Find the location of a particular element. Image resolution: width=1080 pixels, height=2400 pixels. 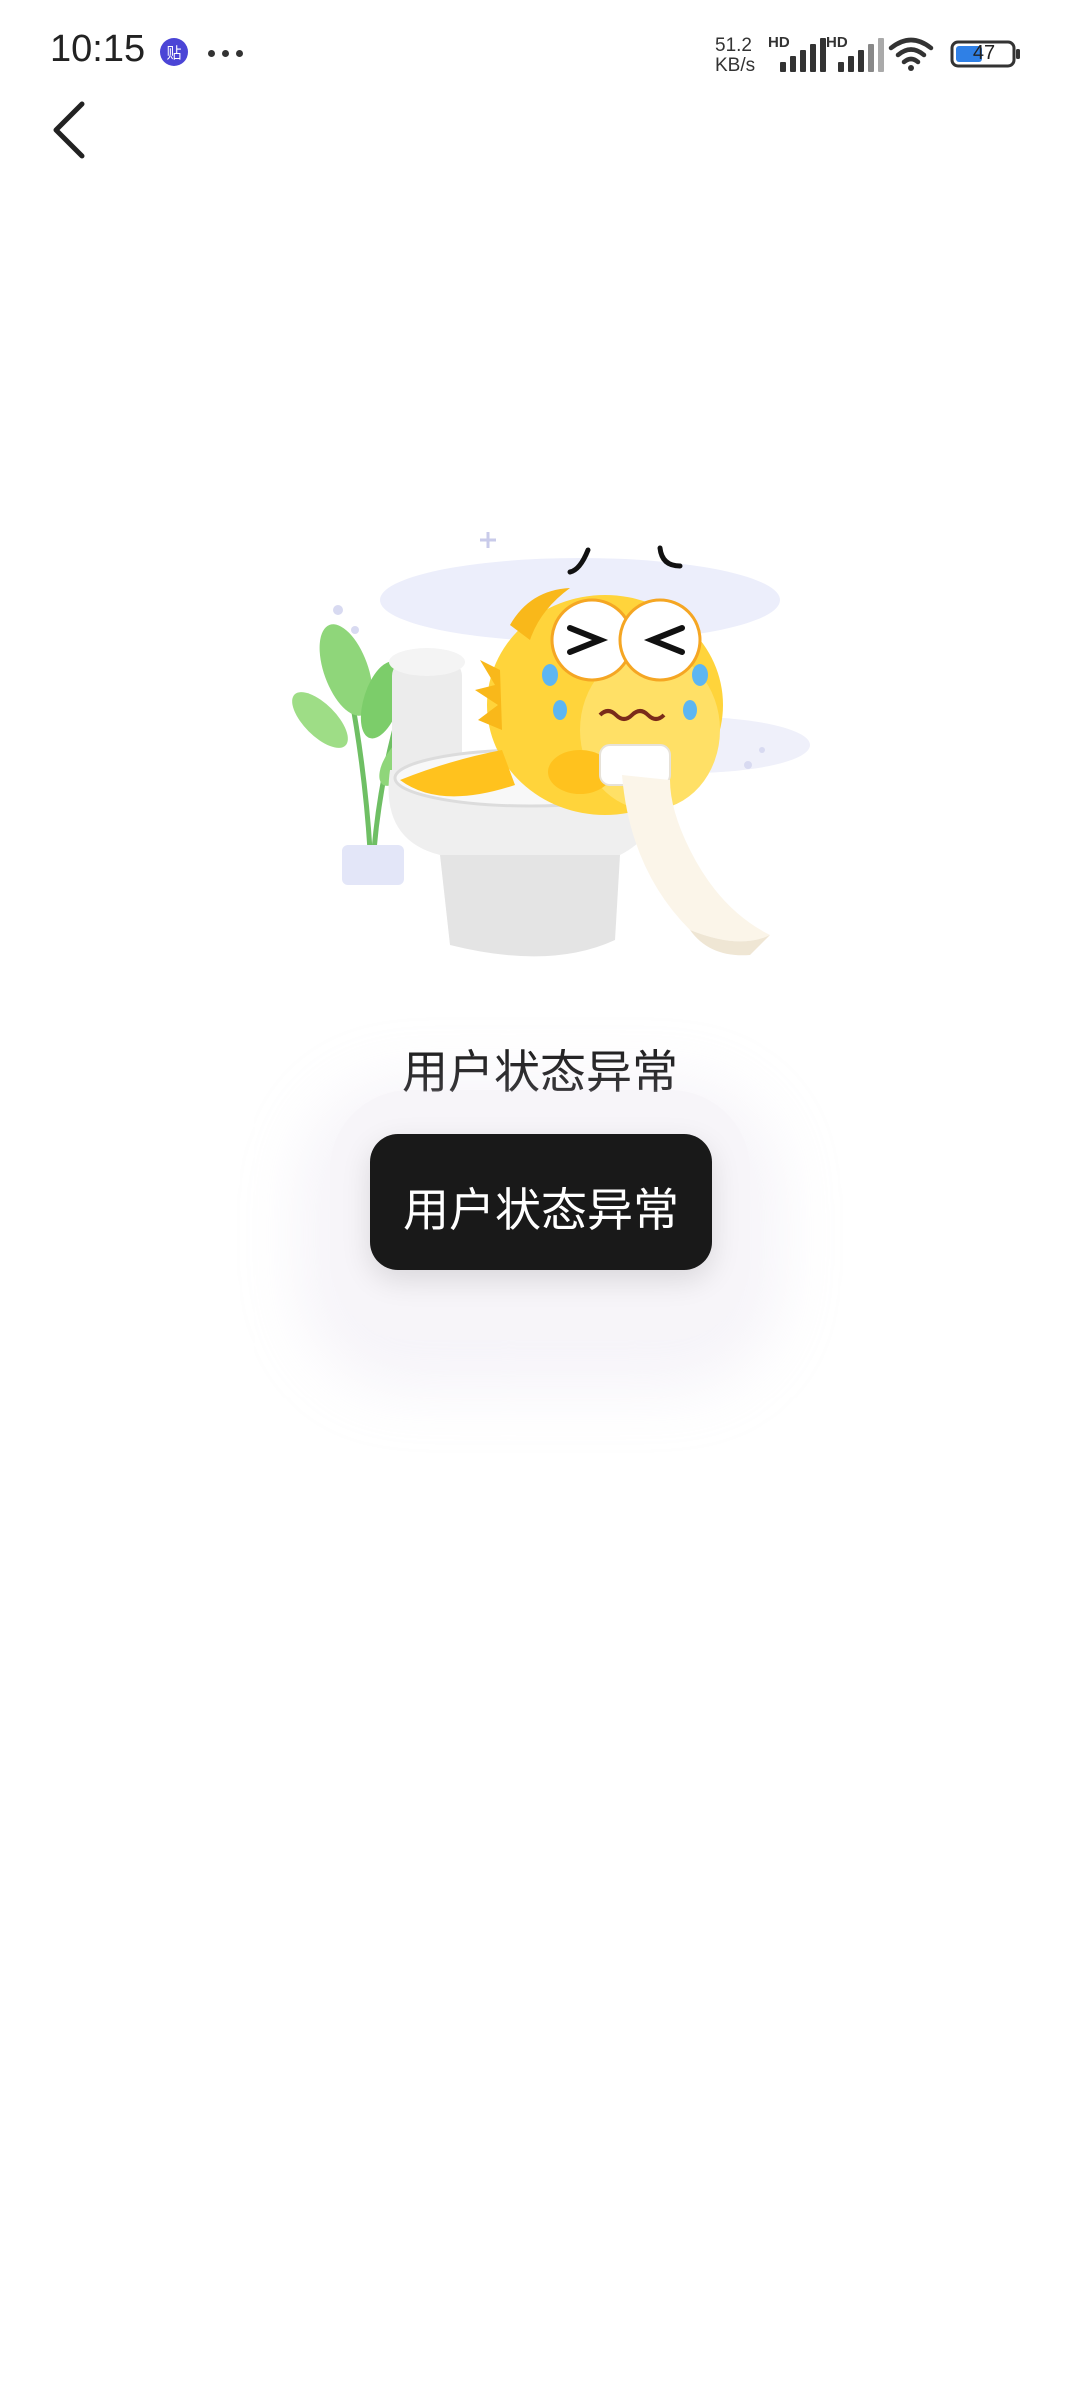

sim1-signal-icon: HD is located at coordinates (798, 53).